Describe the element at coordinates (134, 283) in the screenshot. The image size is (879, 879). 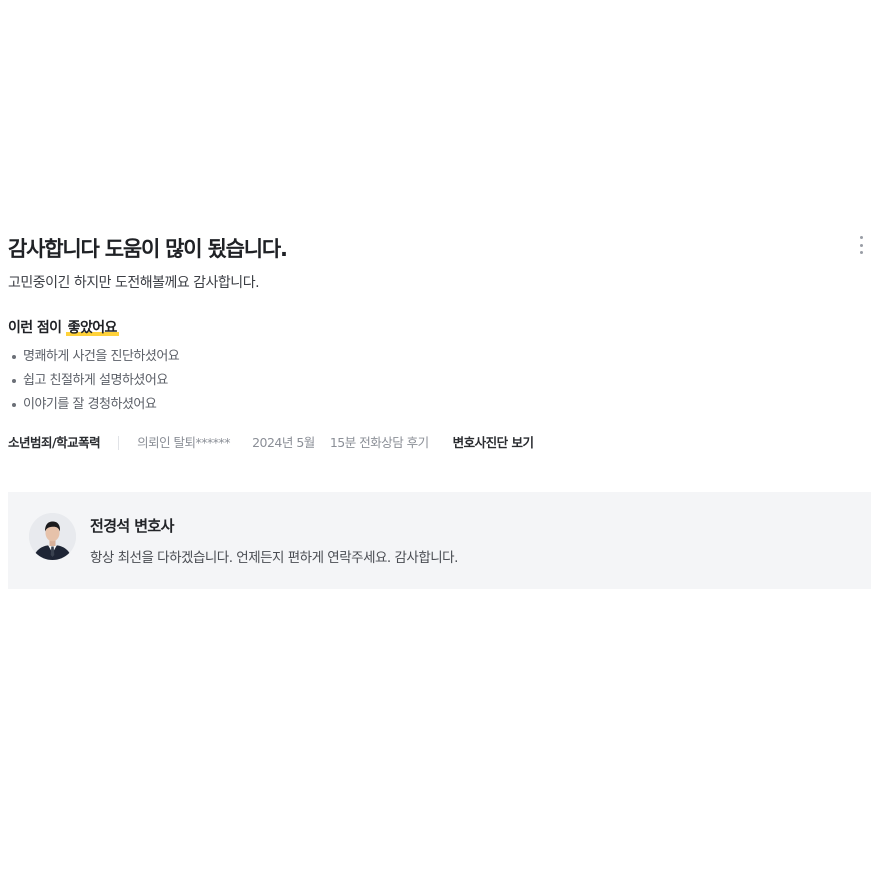
I see `review-body: 고민중이긴 하지만 도전해볼께요 감사합니다.` at that location.